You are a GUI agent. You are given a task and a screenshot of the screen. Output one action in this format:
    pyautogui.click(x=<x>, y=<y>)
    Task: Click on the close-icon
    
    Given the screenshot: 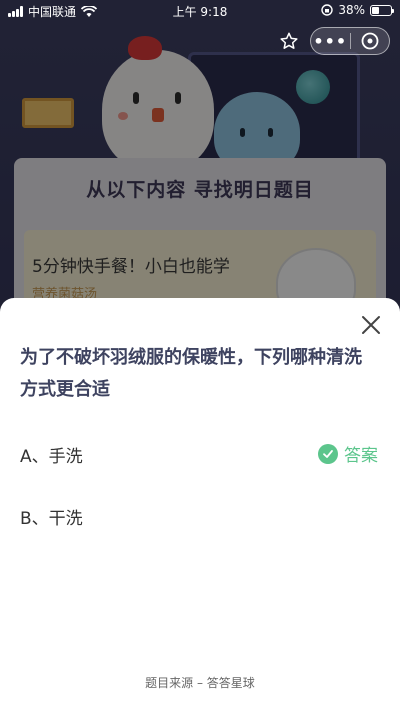 What is the action you would take?
    pyautogui.click(x=371, y=325)
    